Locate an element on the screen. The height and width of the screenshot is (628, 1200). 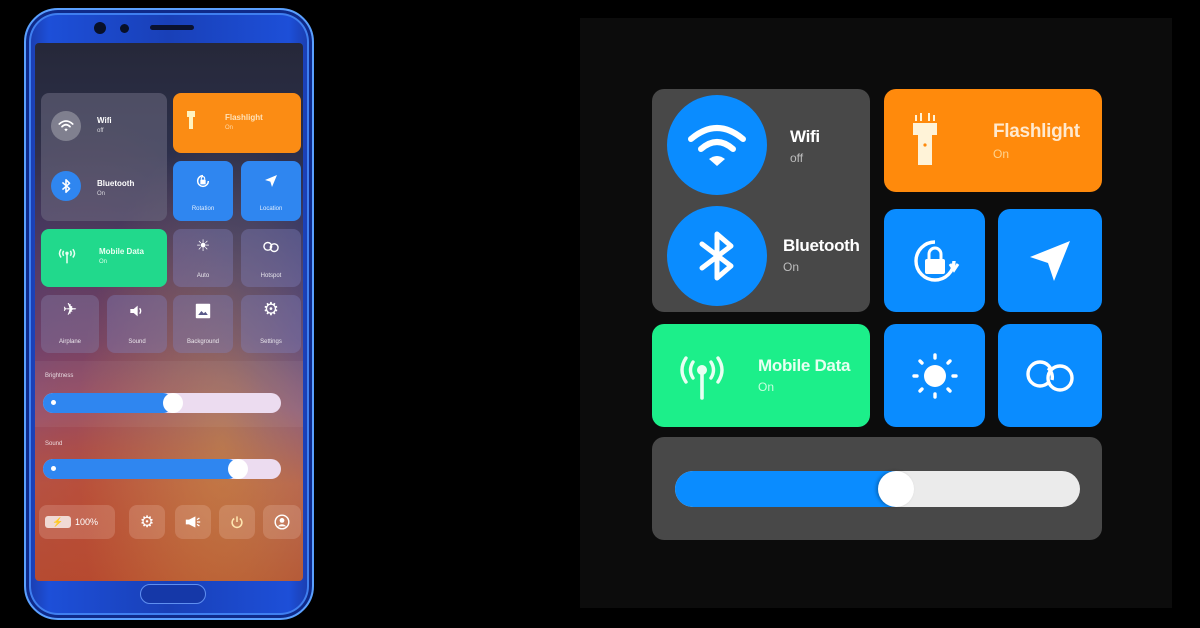
brightness-icon is located at coordinates (53, 402).